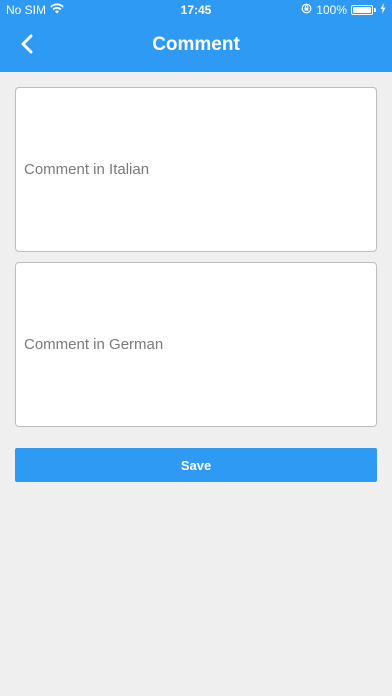 The height and width of the screenshot is (696, 392). I want to click on status-right: 100%, so click(343, 10).